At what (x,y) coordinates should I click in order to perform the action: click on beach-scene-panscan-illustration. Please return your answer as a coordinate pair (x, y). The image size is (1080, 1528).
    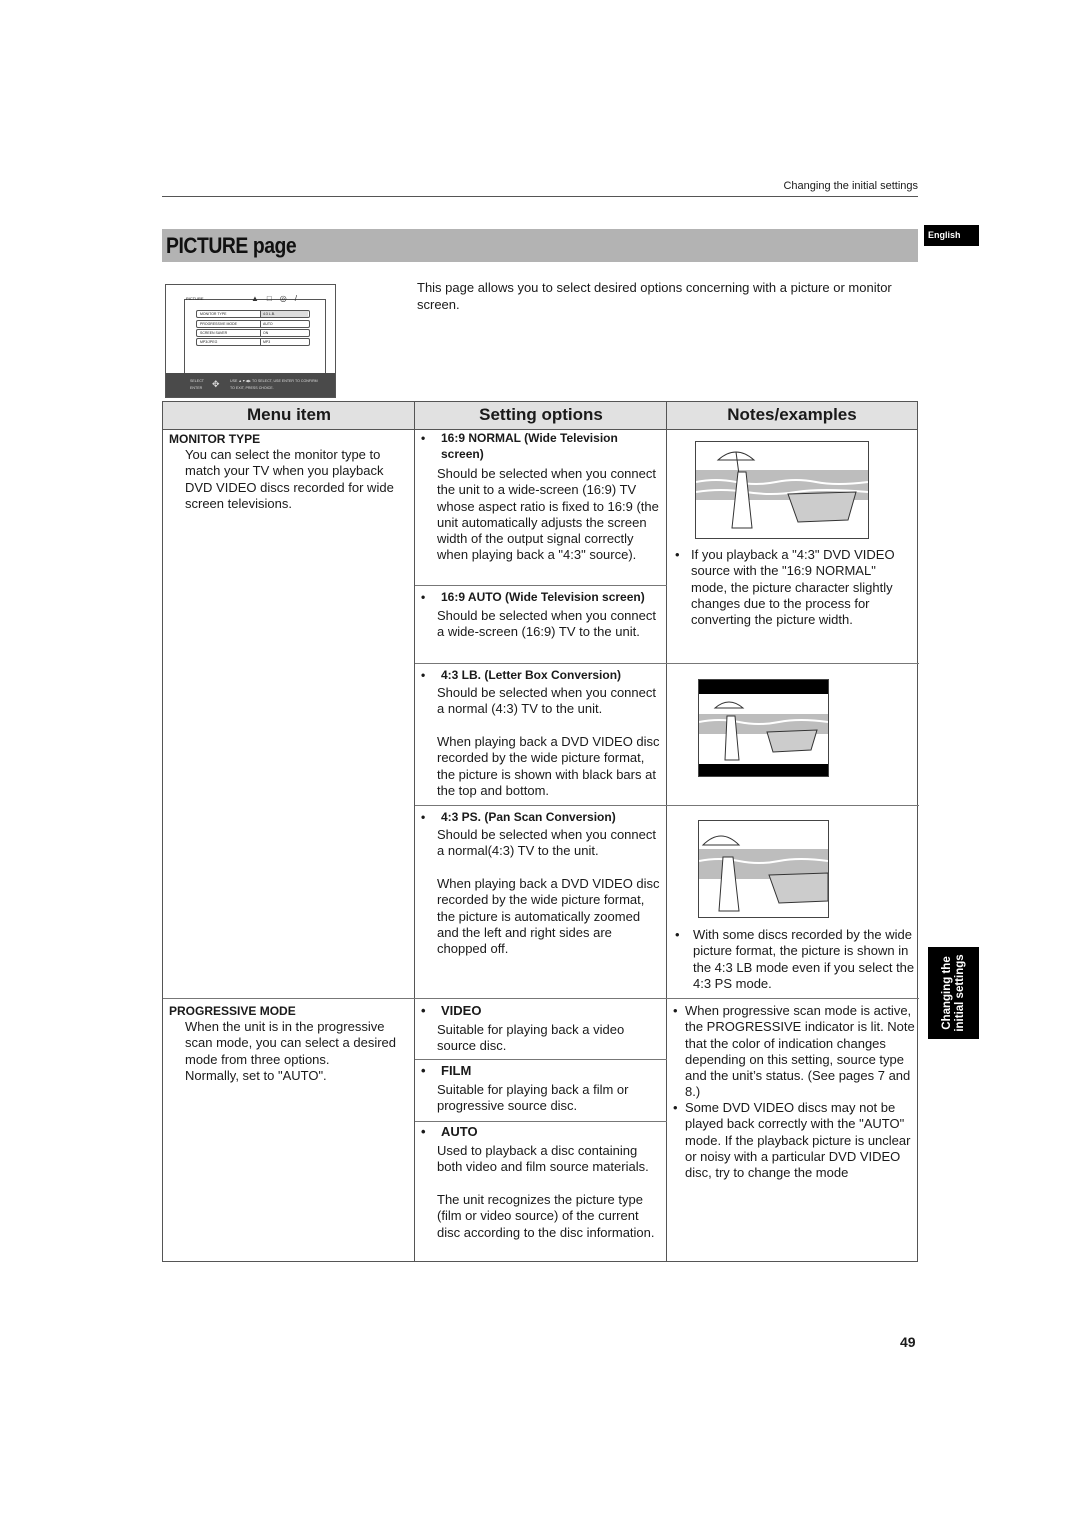
    Looking at the image, I should click on (763, 873).